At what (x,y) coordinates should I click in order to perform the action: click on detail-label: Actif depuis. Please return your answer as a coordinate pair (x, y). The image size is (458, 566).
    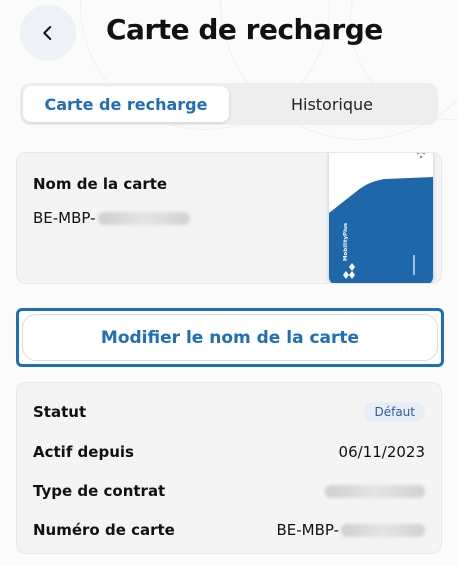
    Looking at the image, I should click on (83, 452).